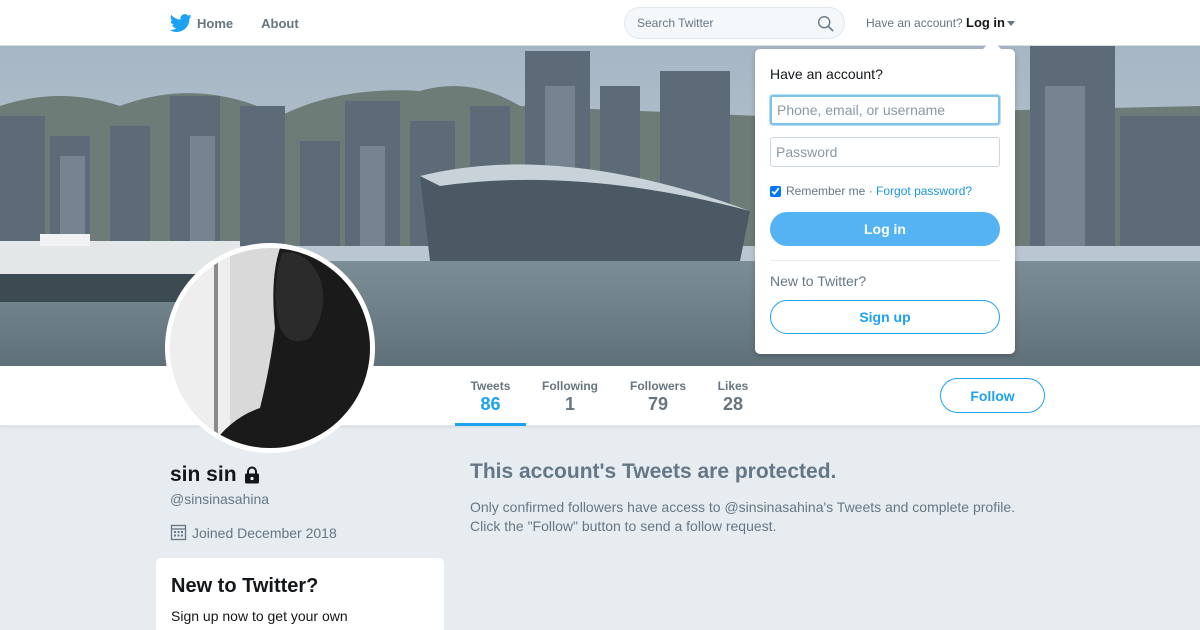 The image size is (1200, 630). Describe the element at coordinates (219, 499) in the screenshot. I see `profile-handle: @sinsinasahina` at that location.